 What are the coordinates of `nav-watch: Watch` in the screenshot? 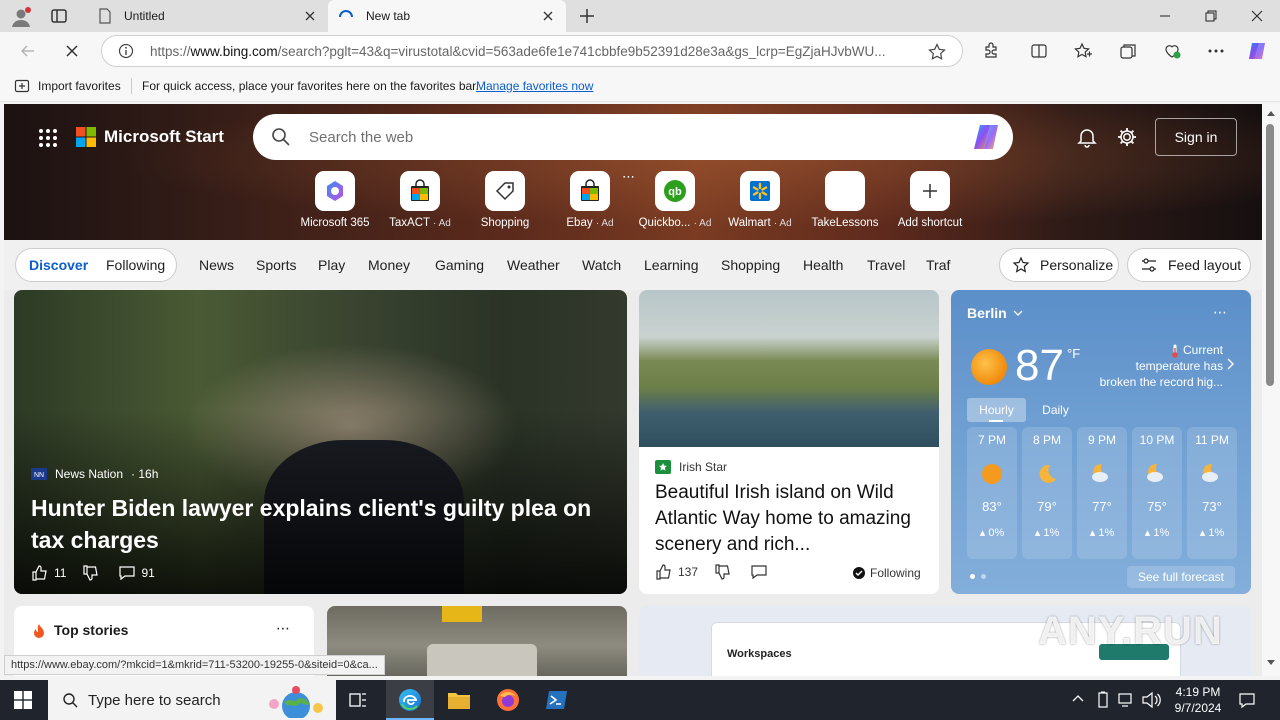 It's located at (601, 265).